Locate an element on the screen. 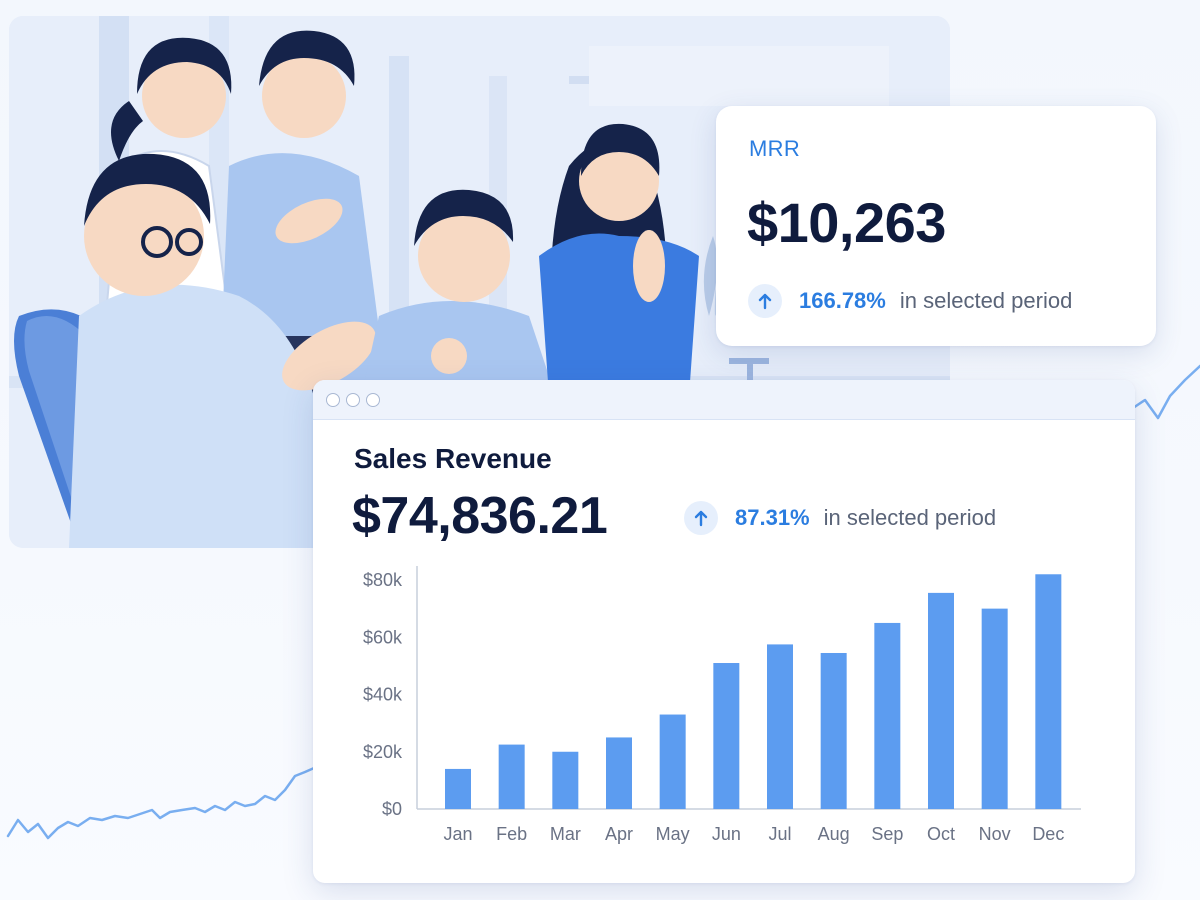 The height and width of the screenshot is (900, 1200). bar-jan is located at coordinates (458, 788).